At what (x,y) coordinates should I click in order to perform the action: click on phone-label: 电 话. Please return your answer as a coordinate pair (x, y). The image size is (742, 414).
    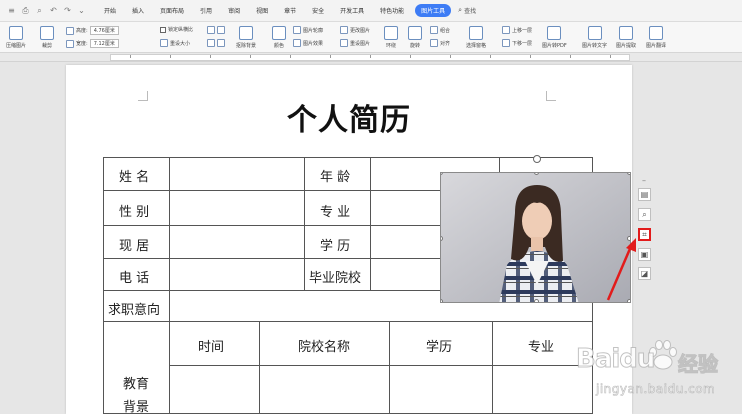
    Looking at the image, I should click on (134, 278).